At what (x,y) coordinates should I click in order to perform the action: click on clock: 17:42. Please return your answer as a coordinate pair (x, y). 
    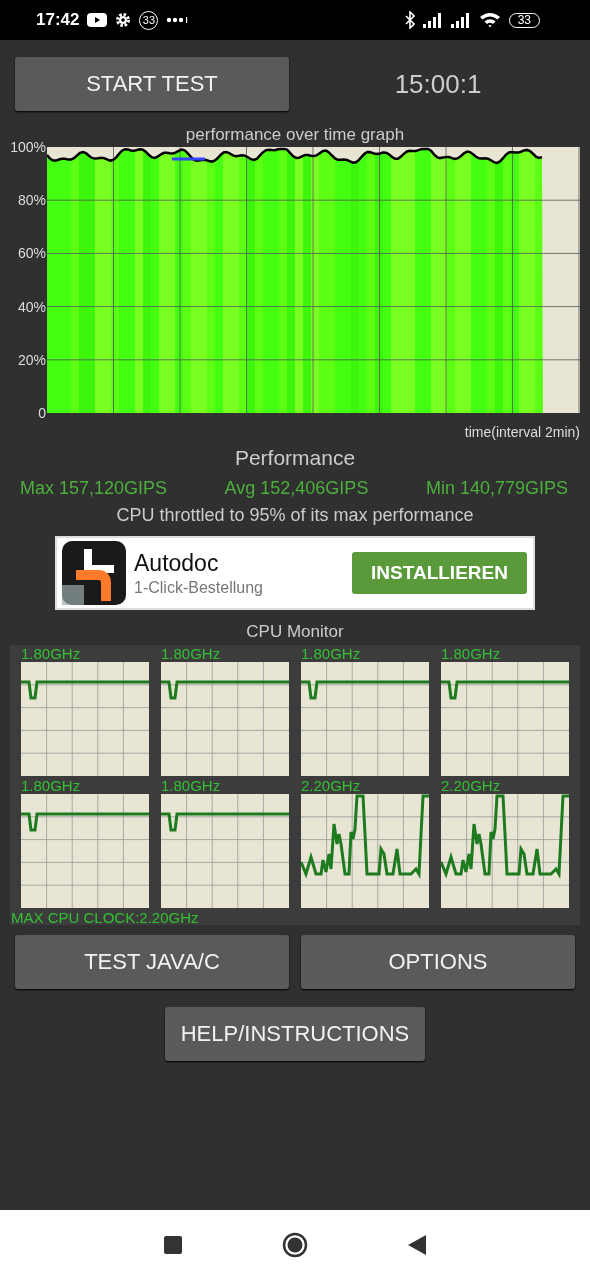
    Looking at the image, I should click on (58, 20).